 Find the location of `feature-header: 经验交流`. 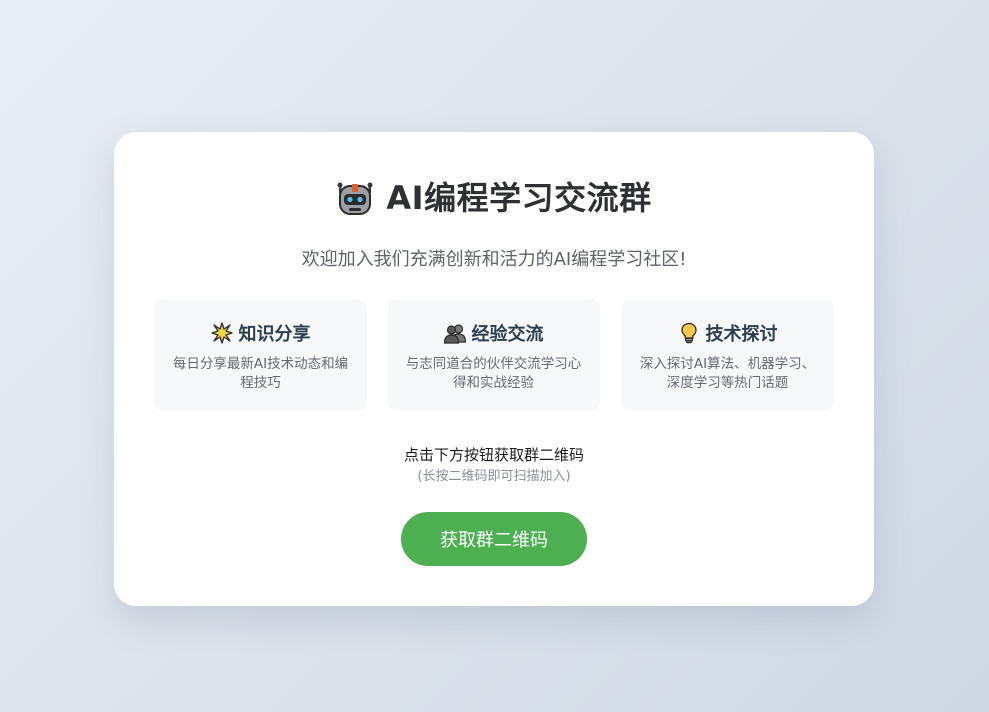

feature-header: 经验交流 is located at coordinates (493, 333).